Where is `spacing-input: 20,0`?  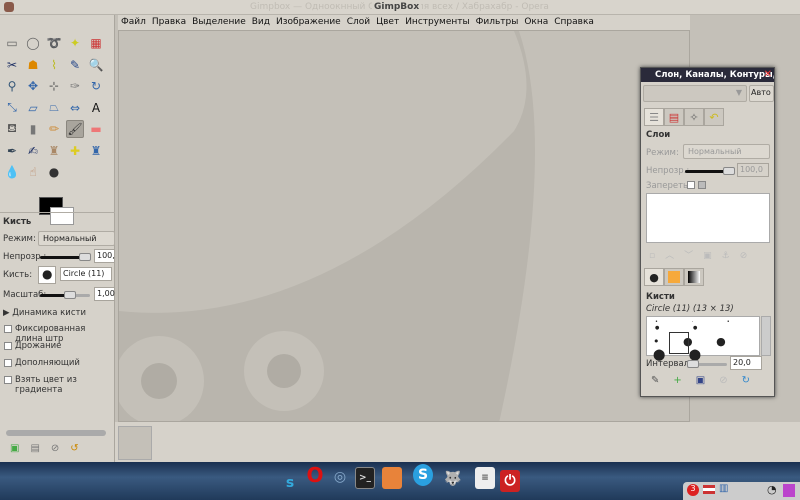 spacing-input: 20,0 is located at coordinates (746, 363).